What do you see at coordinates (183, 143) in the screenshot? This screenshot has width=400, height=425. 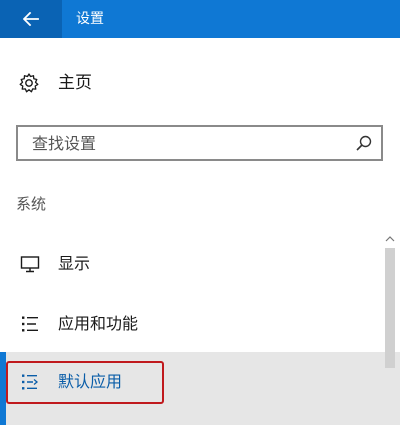 I see `search-input` at bounding box center [183, 143].